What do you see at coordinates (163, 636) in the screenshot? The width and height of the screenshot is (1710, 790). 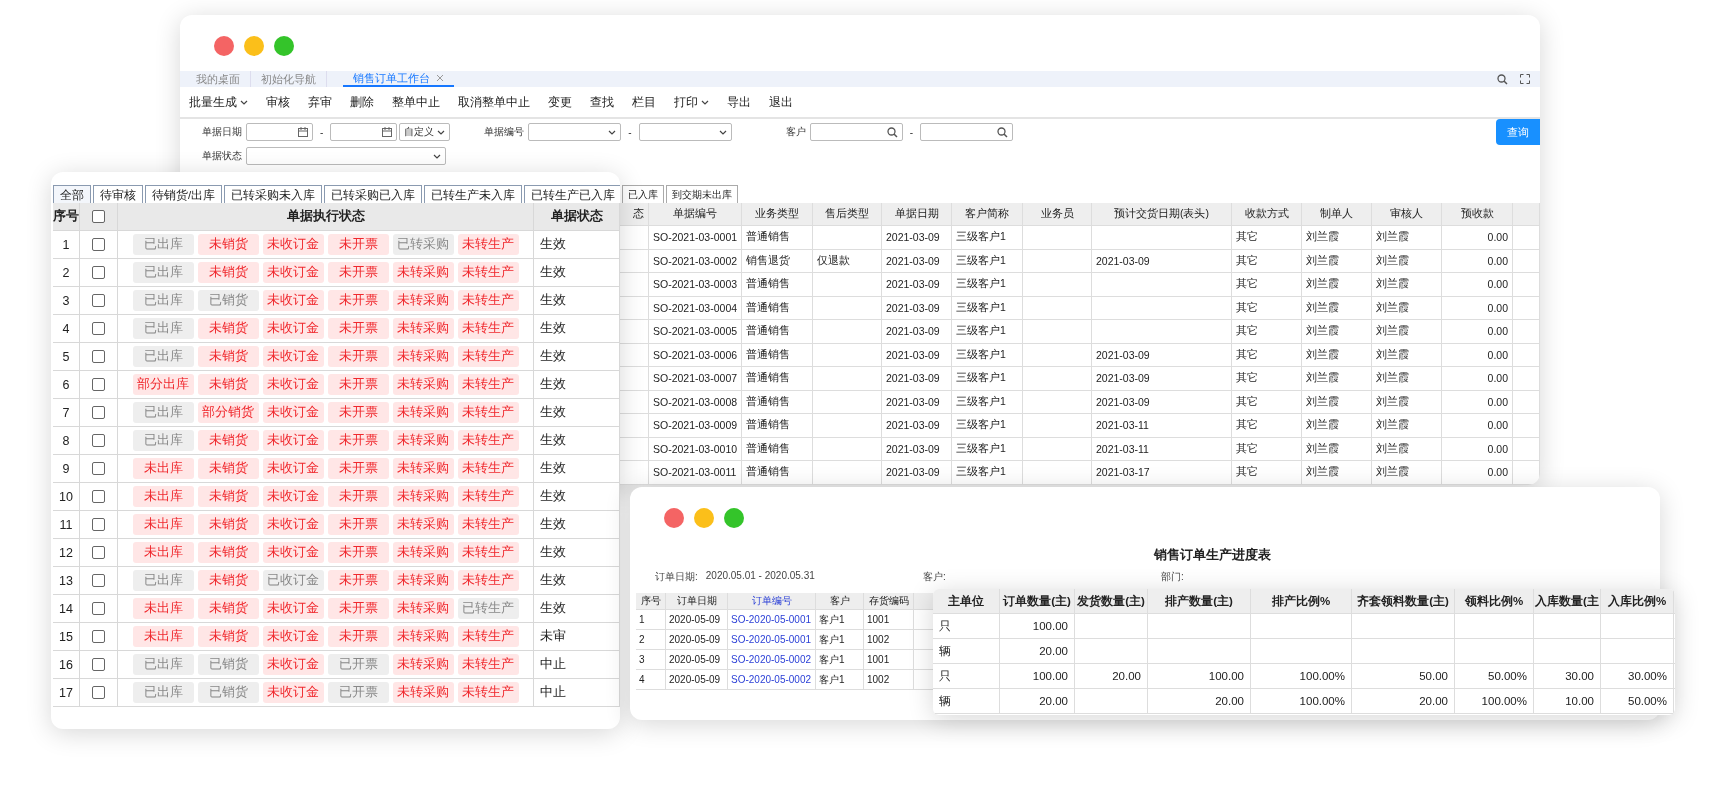 I see `status-tag: 未出库` at bounding box center [163, 636].